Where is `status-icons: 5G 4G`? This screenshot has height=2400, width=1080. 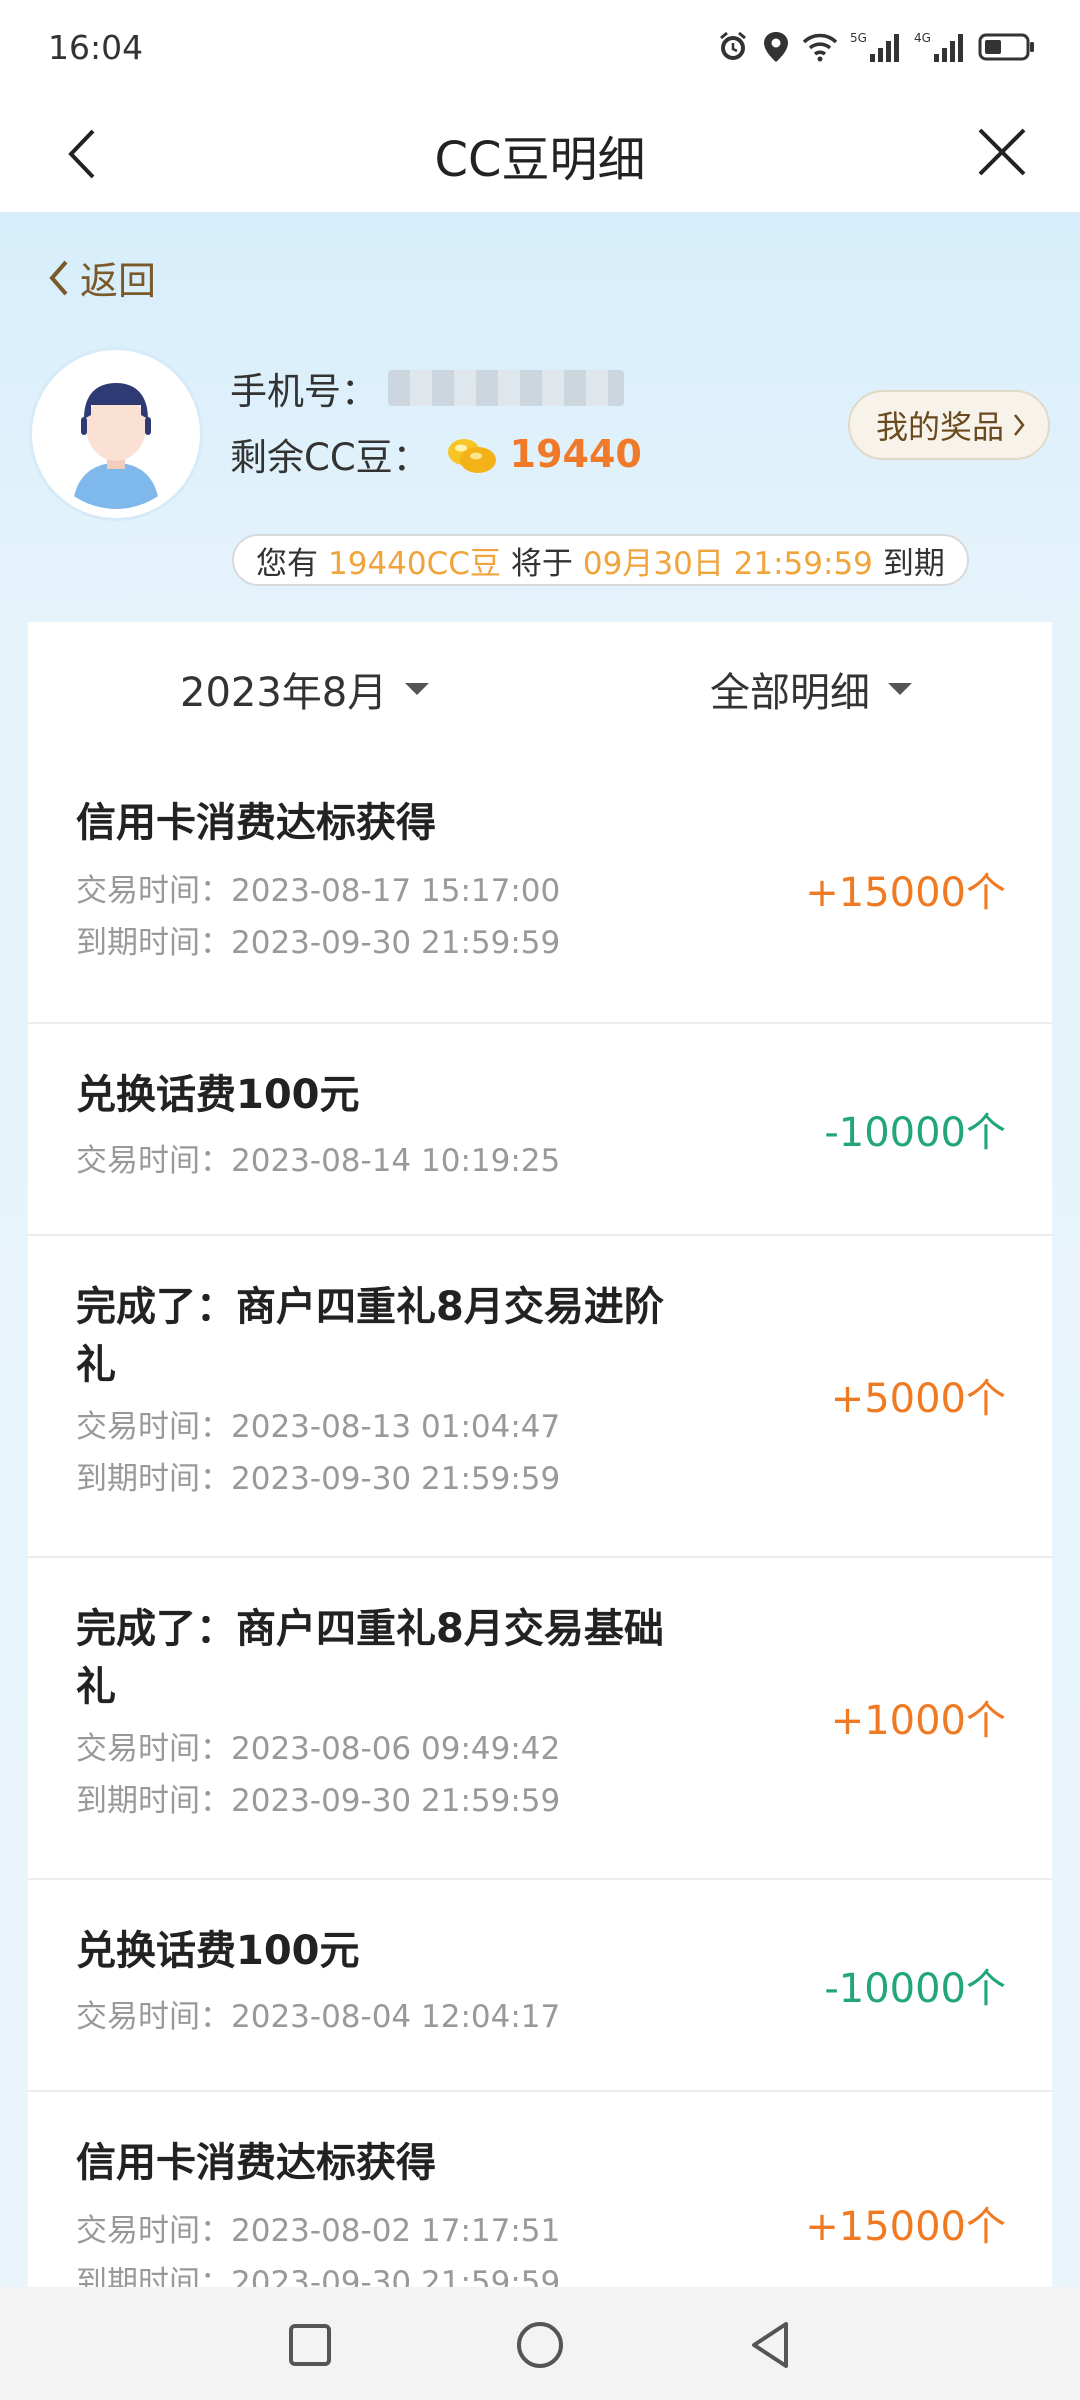 status-icons: 5G 4G is located at coordinates (876, 47).